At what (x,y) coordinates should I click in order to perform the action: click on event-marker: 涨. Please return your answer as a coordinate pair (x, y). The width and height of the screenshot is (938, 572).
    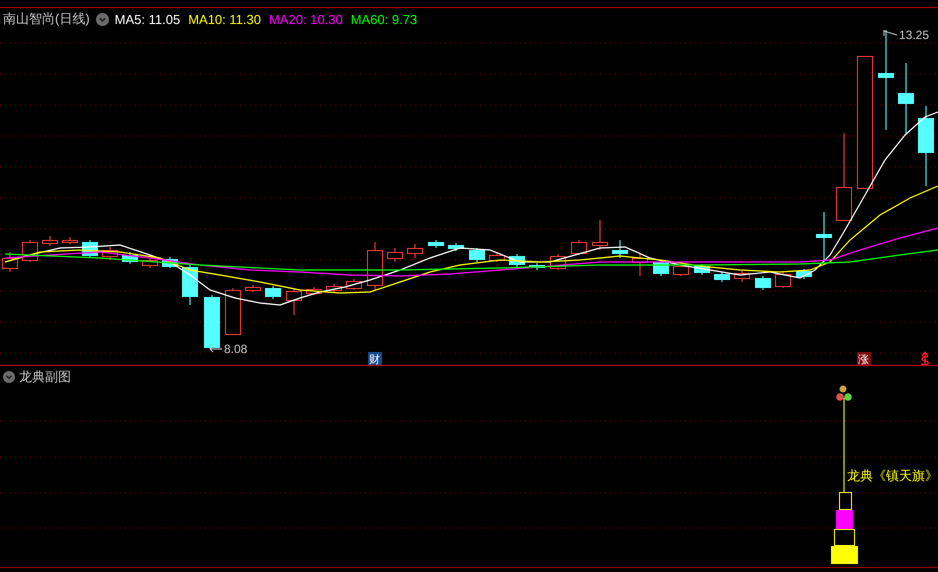
    Looking at the image, I should click on (864, 358).